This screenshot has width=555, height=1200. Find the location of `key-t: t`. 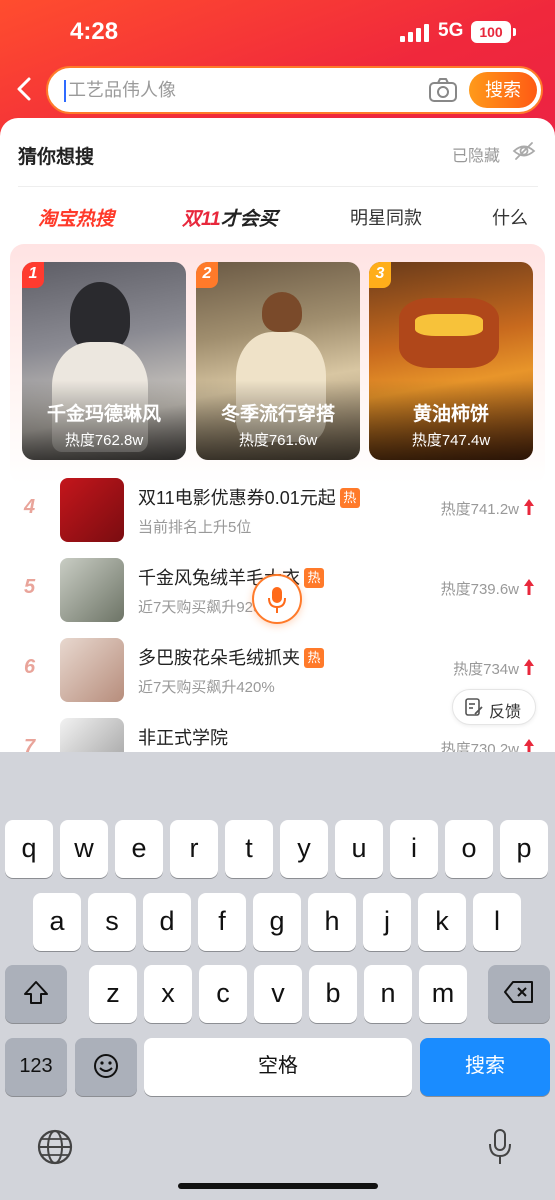

key-t: t is located at coordinates (249, 849).